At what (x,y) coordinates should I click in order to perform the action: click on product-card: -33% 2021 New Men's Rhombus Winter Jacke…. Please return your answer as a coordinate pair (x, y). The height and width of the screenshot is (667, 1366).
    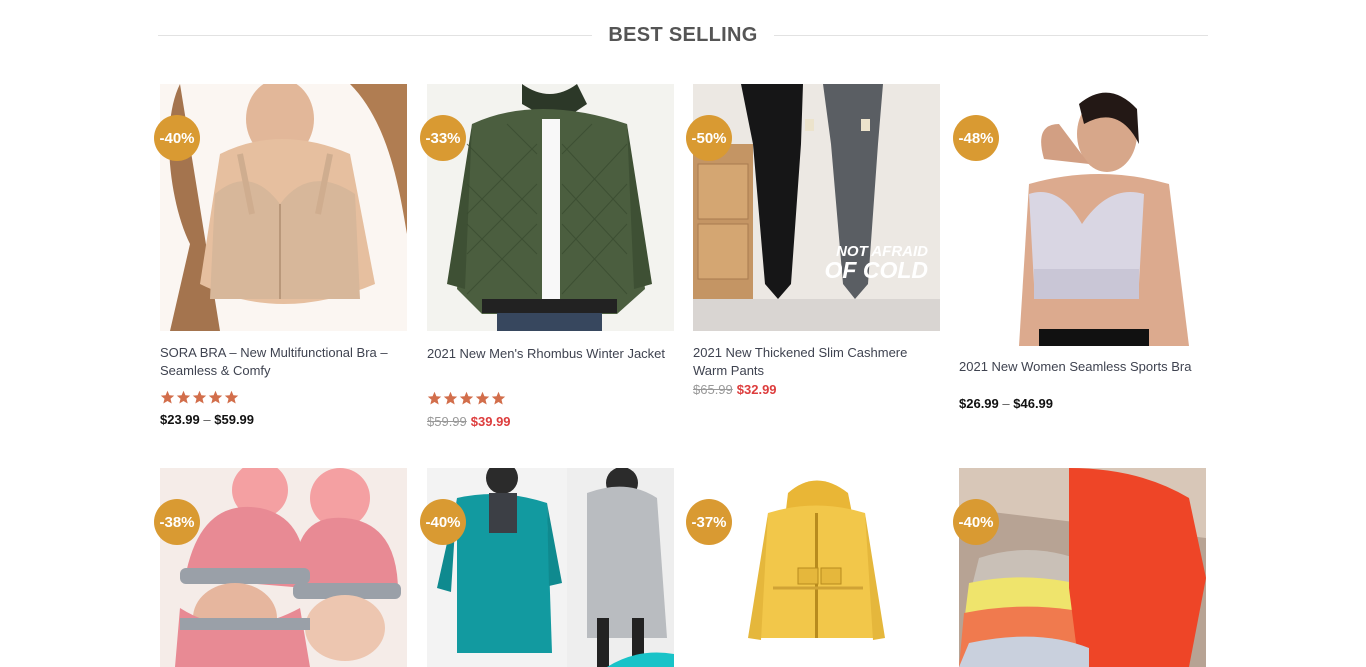
    Looking at the image, I should click on (547, 264).